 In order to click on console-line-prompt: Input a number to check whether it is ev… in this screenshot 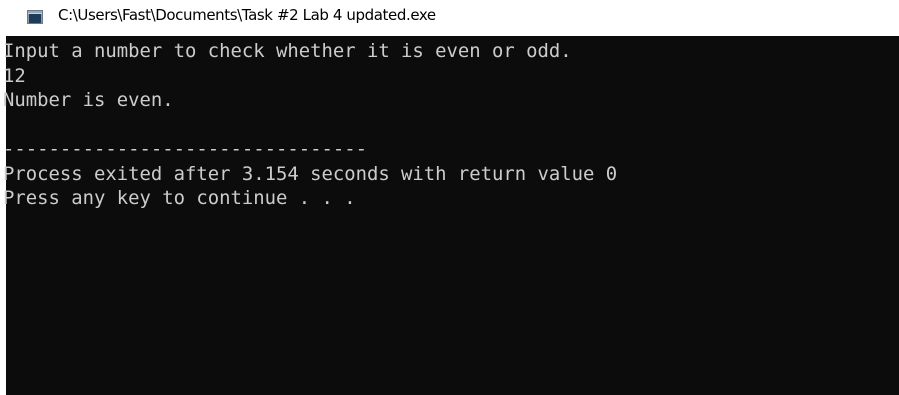, I will do `click(287, 51)`.